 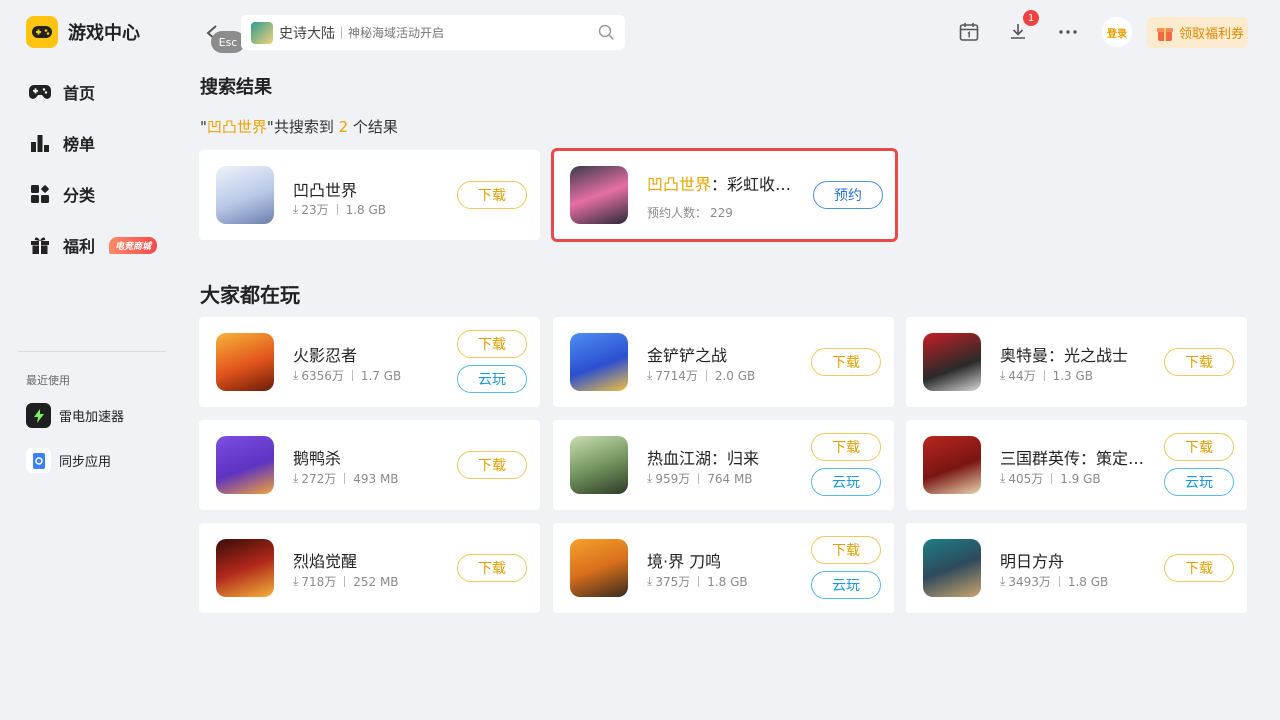 I want to click on coupon-button: 领取福利券, so click(x=1197, y=32).